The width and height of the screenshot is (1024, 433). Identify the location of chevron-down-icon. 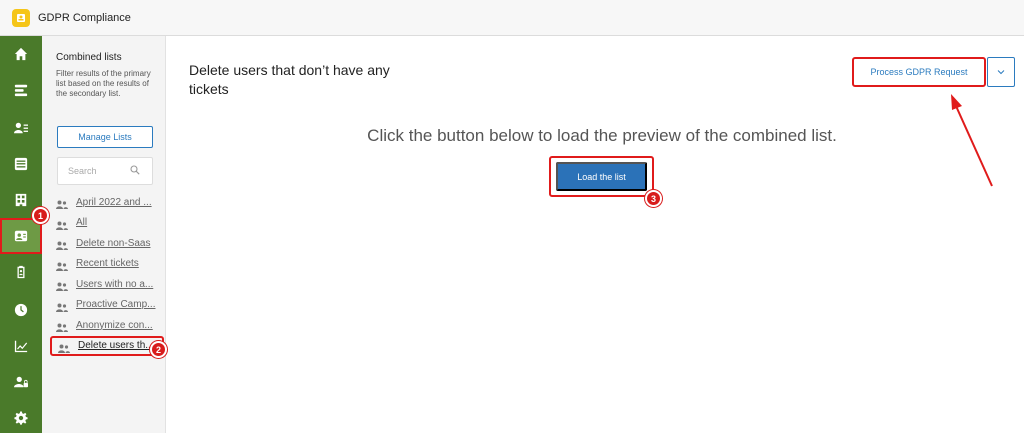
(1001, 72).